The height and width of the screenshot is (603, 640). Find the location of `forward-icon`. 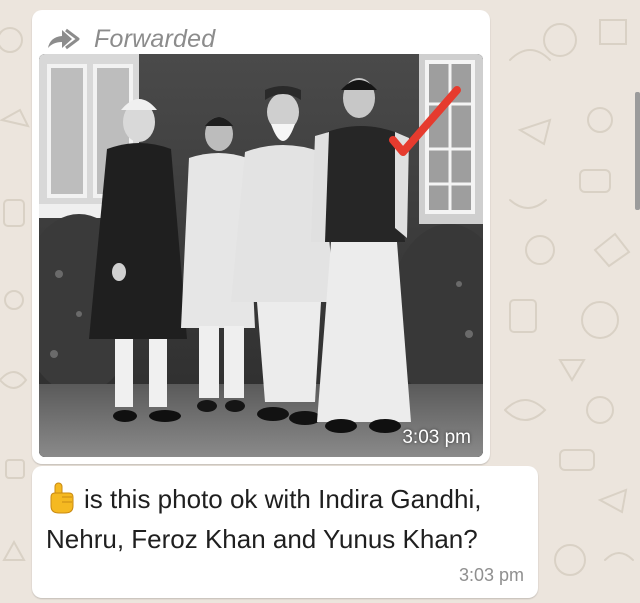

forward-icon is located at coordinates (64, 39).